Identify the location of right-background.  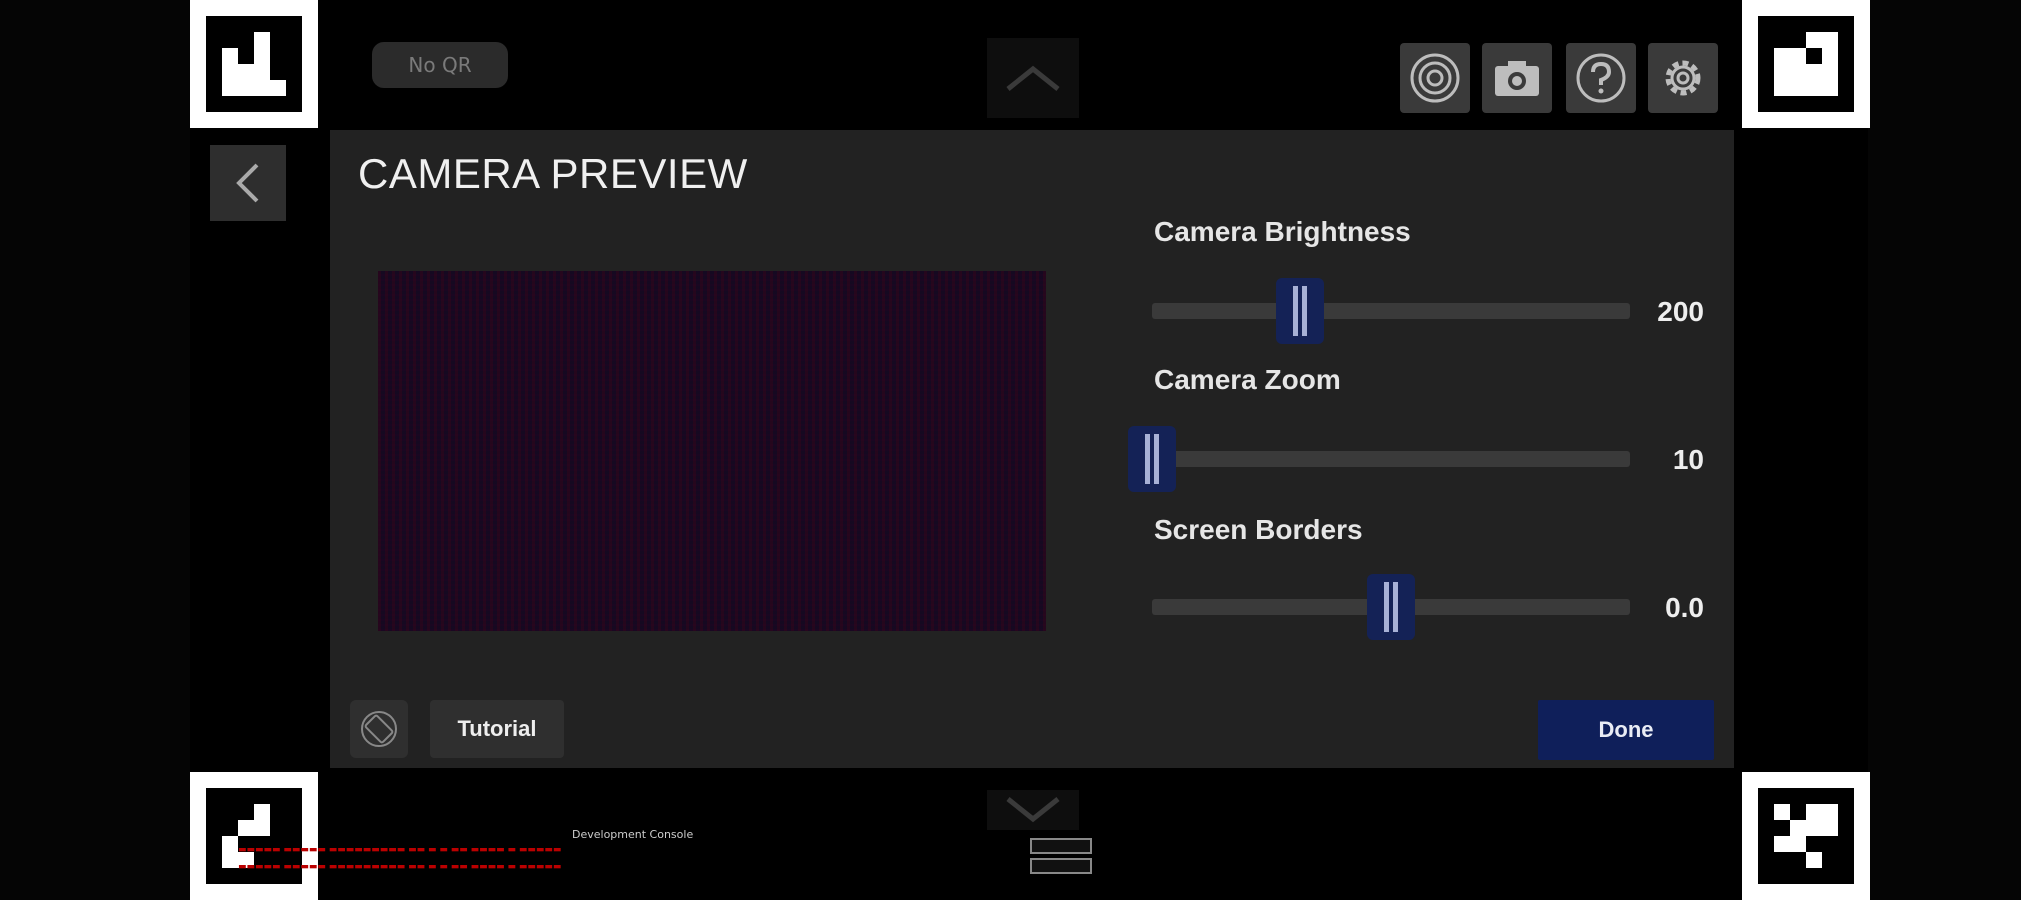
(1944, 450).